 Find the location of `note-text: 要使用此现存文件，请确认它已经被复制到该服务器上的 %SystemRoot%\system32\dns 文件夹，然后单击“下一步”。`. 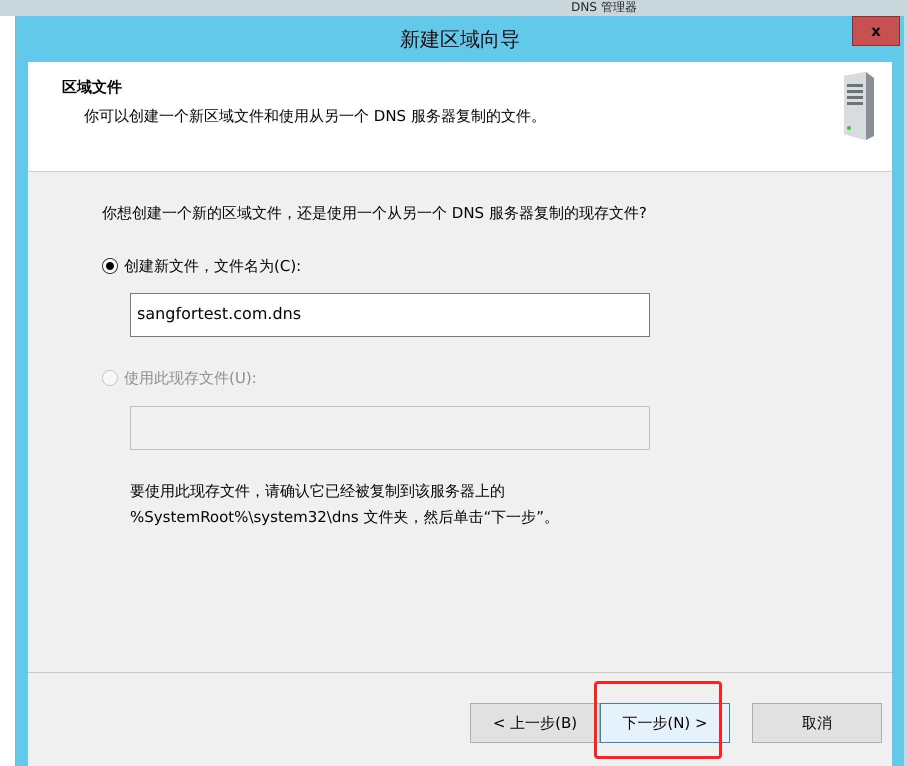

note-text: 要使用此现存文件，请确认它已经被复制到该服务器上的 %SystemRoot%\system32\dns 文件夹，然后单击“下一步”。 is located at coordinates (345, 504).